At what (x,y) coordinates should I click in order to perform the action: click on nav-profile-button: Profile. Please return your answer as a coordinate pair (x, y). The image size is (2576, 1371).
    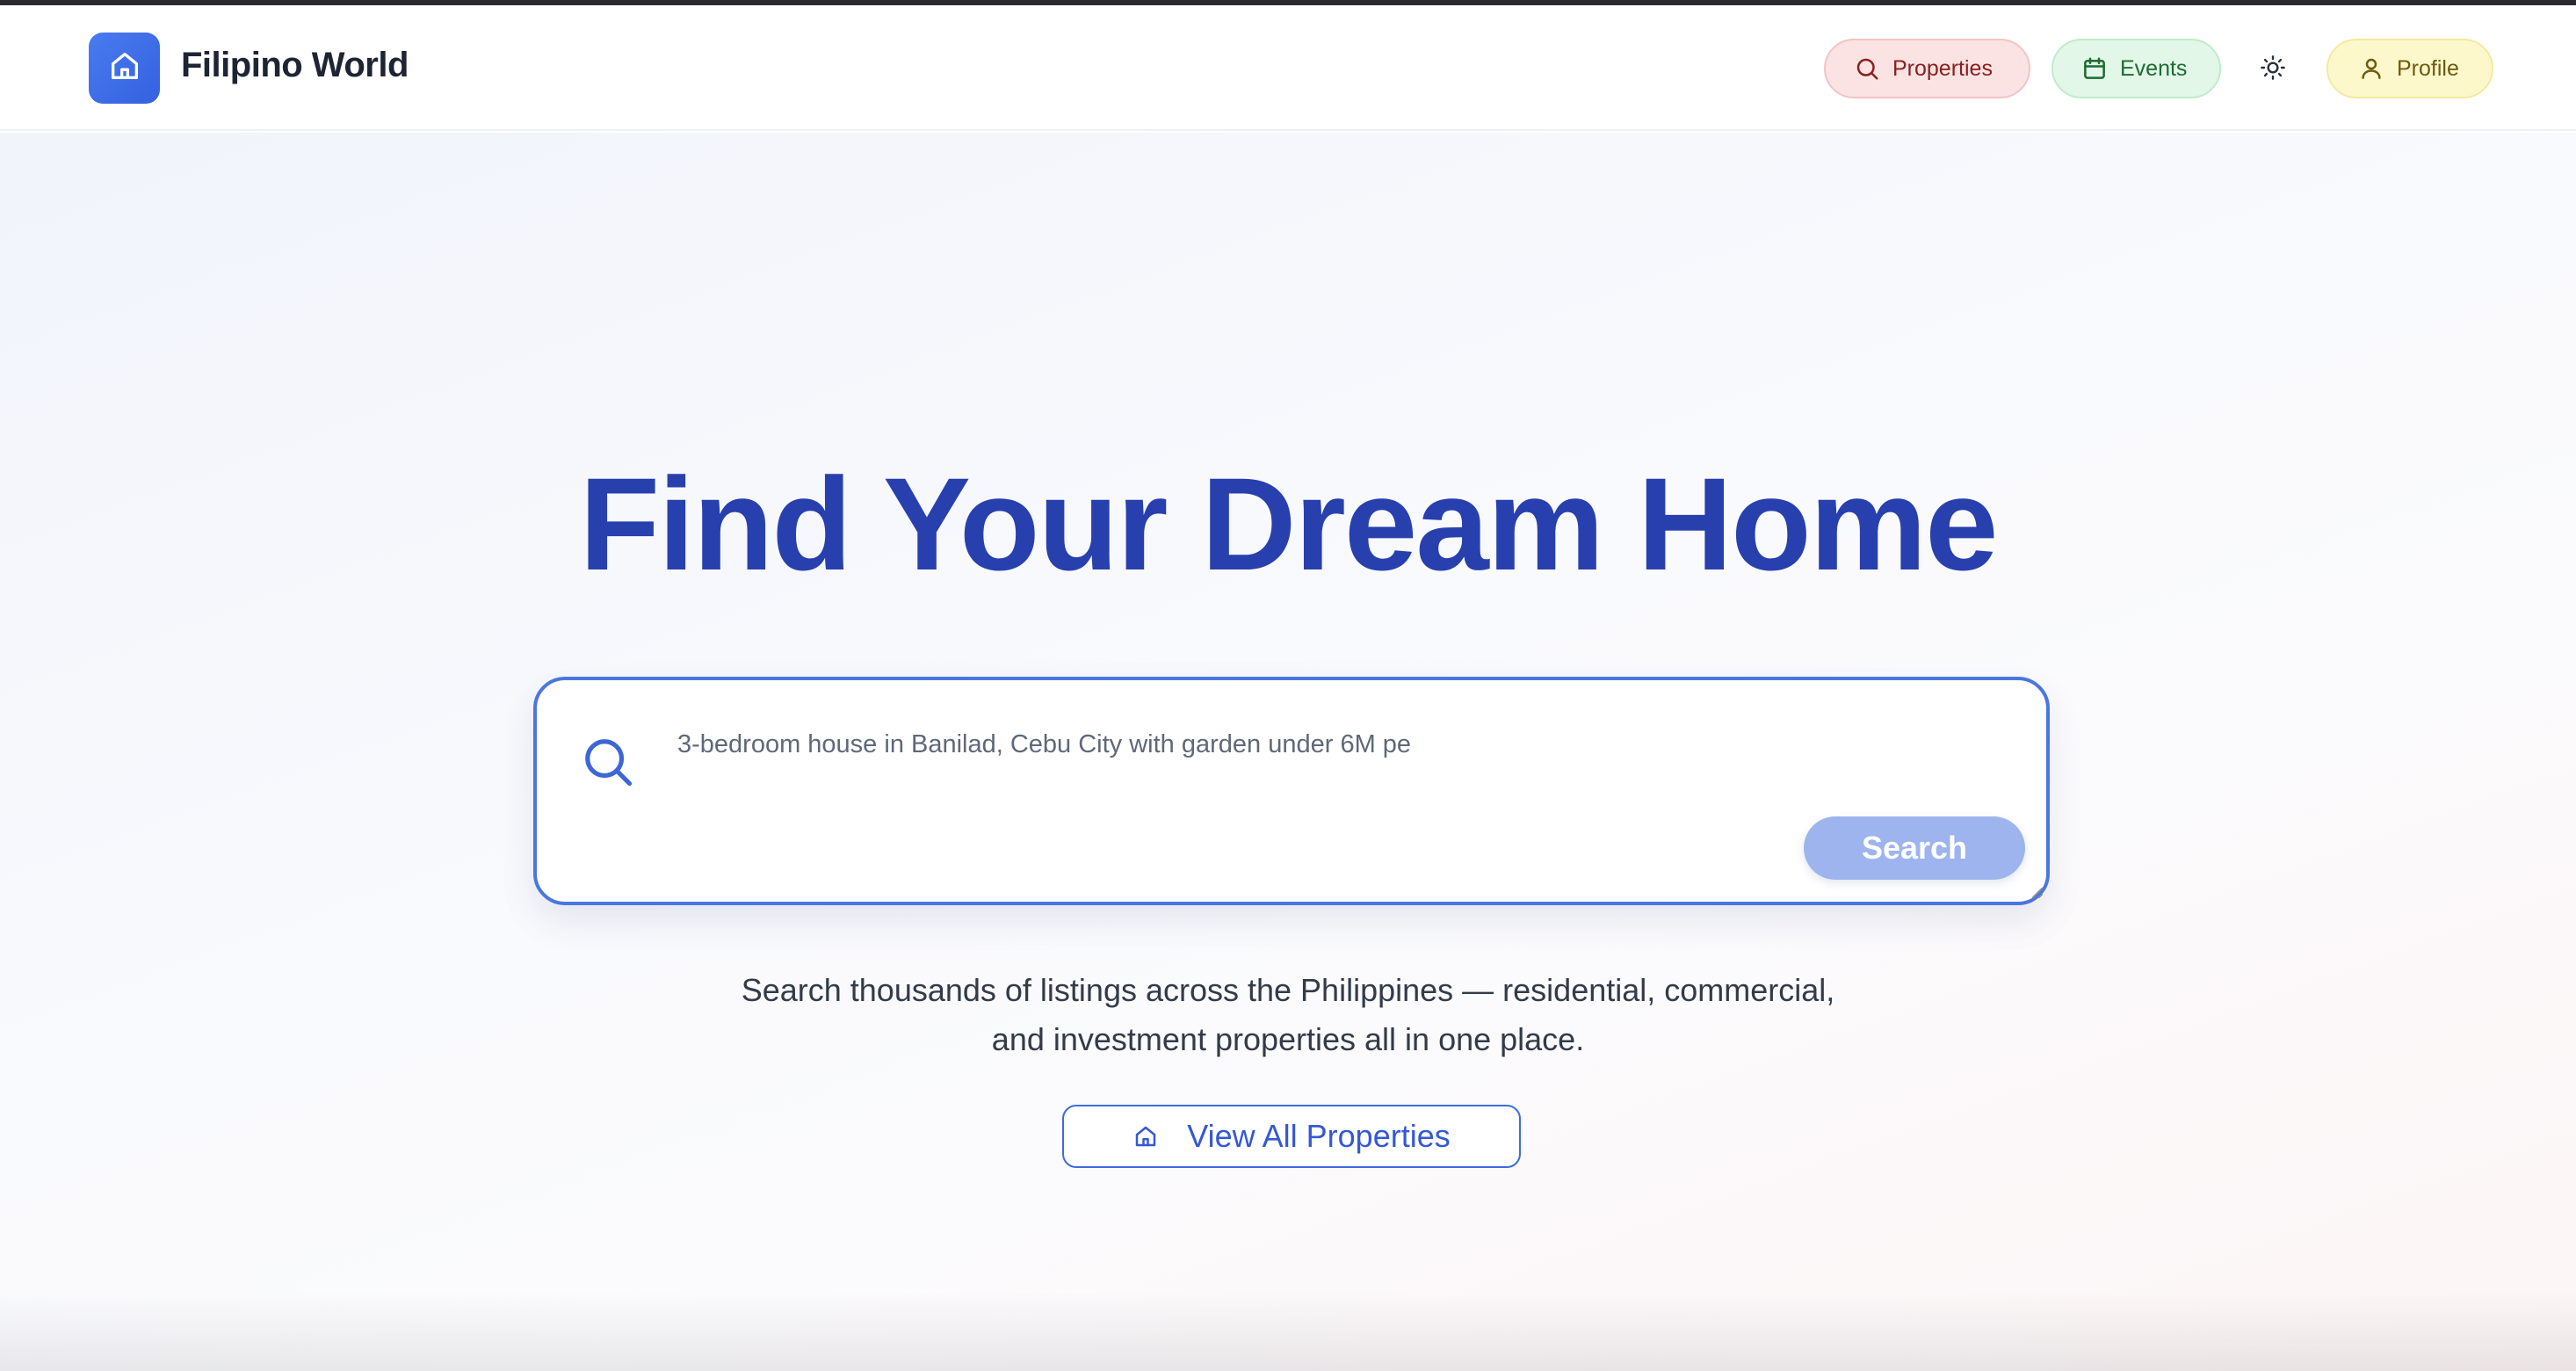
    Looking at the image, I should click on (2409, 68).